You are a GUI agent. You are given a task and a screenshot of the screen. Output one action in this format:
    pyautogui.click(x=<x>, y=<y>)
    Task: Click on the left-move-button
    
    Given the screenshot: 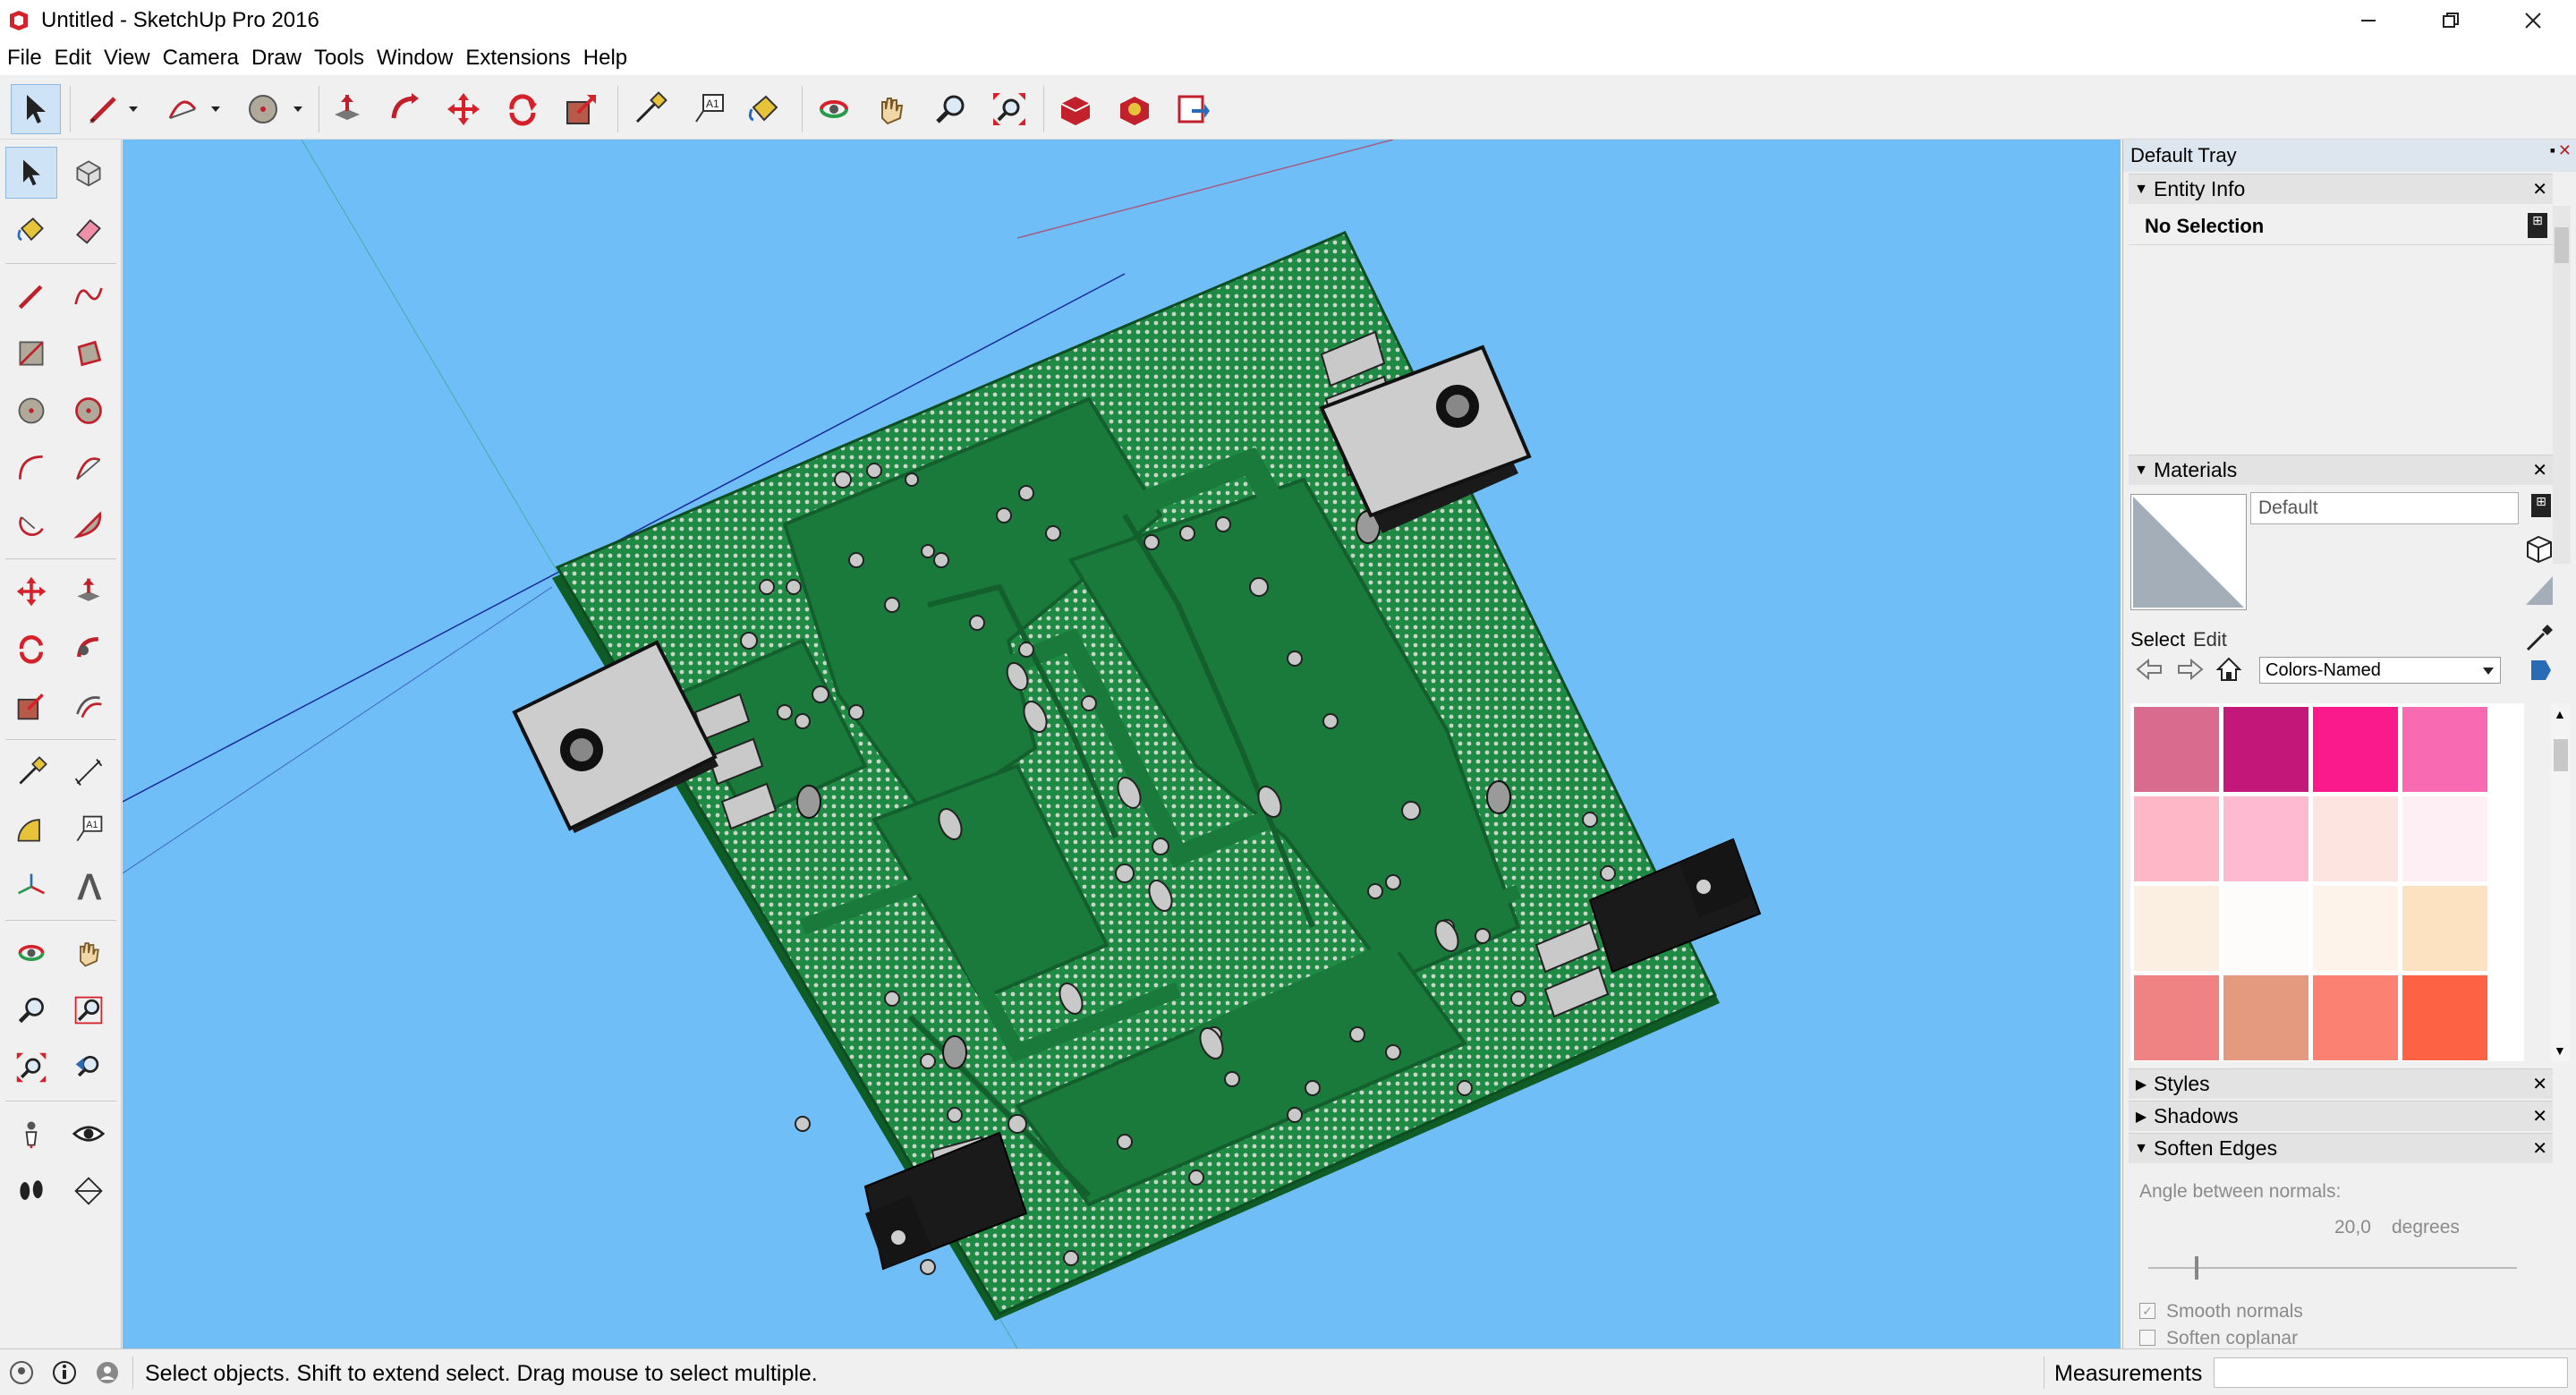 What is the action you would take?
    pyautogui.click(x=31, y=591)
    